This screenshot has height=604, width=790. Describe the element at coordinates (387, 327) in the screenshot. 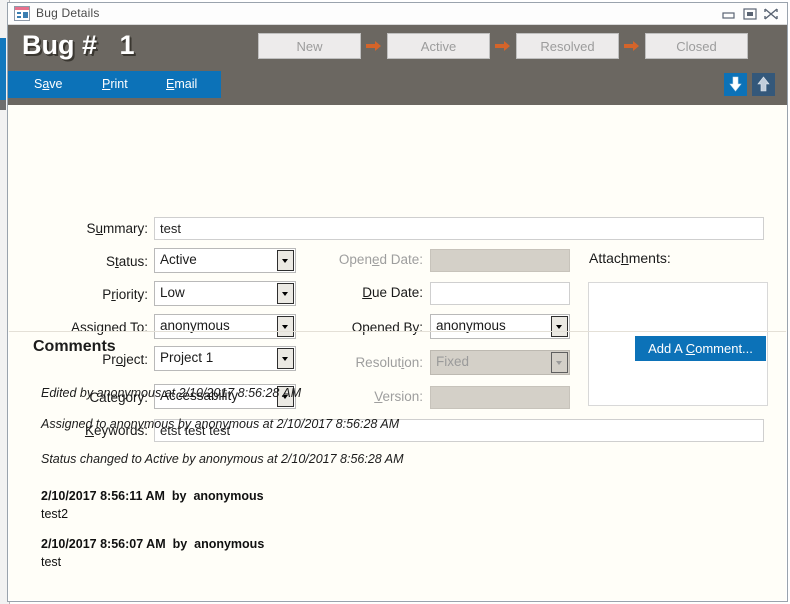

I see `opened-by-label: Opened By:` at that location.